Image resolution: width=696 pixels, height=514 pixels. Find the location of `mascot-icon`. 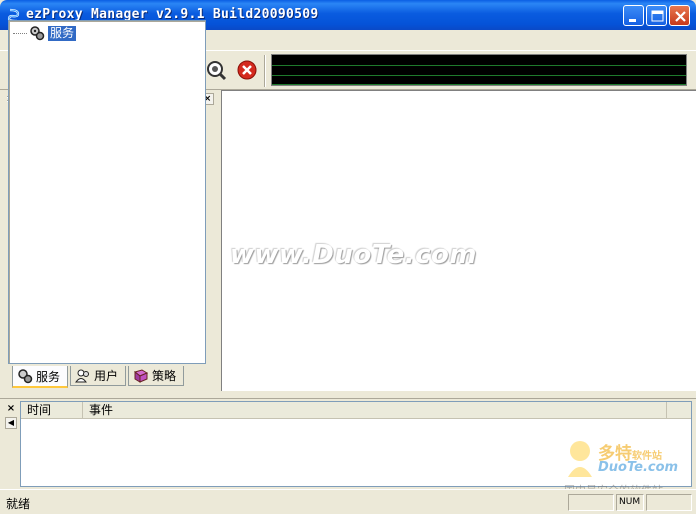

mascot-icon is located at coordinates (580, 459).